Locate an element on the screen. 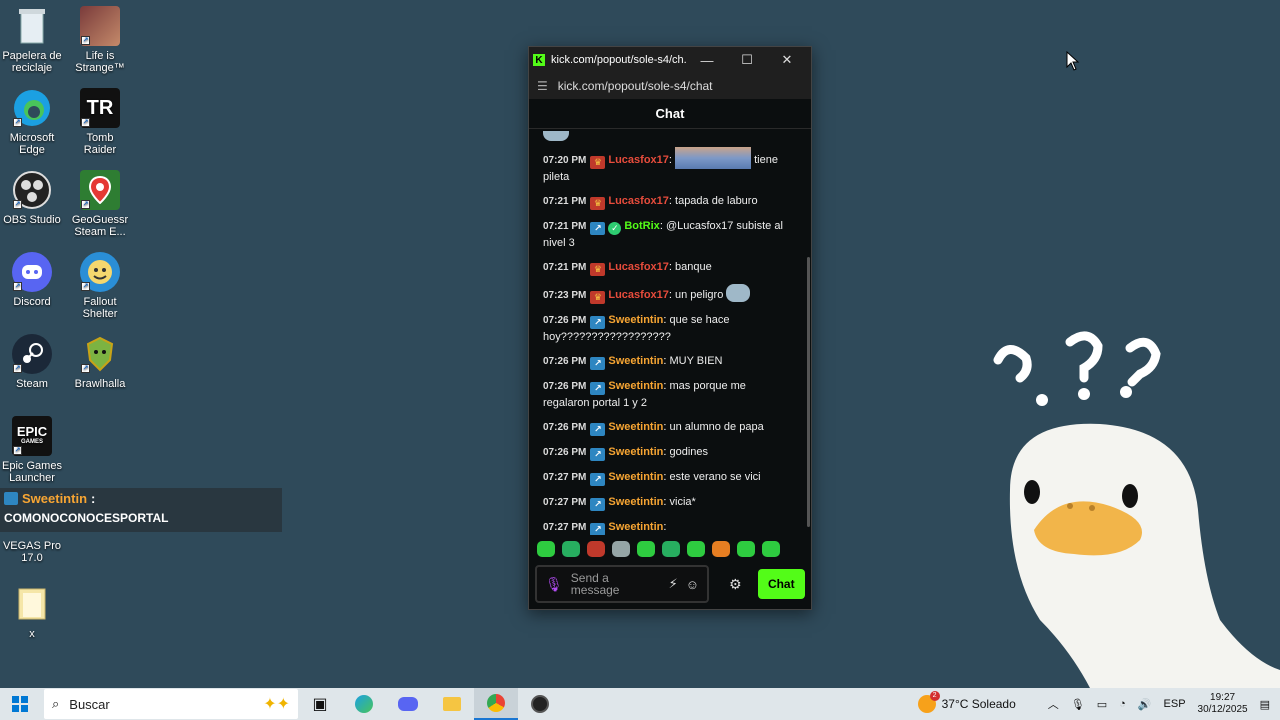 This screenshot has height=720, width=1280. chat-message: 07:20 PM ♛ Lucasfox17: tiene pileta is located at coordinates (667, 166).